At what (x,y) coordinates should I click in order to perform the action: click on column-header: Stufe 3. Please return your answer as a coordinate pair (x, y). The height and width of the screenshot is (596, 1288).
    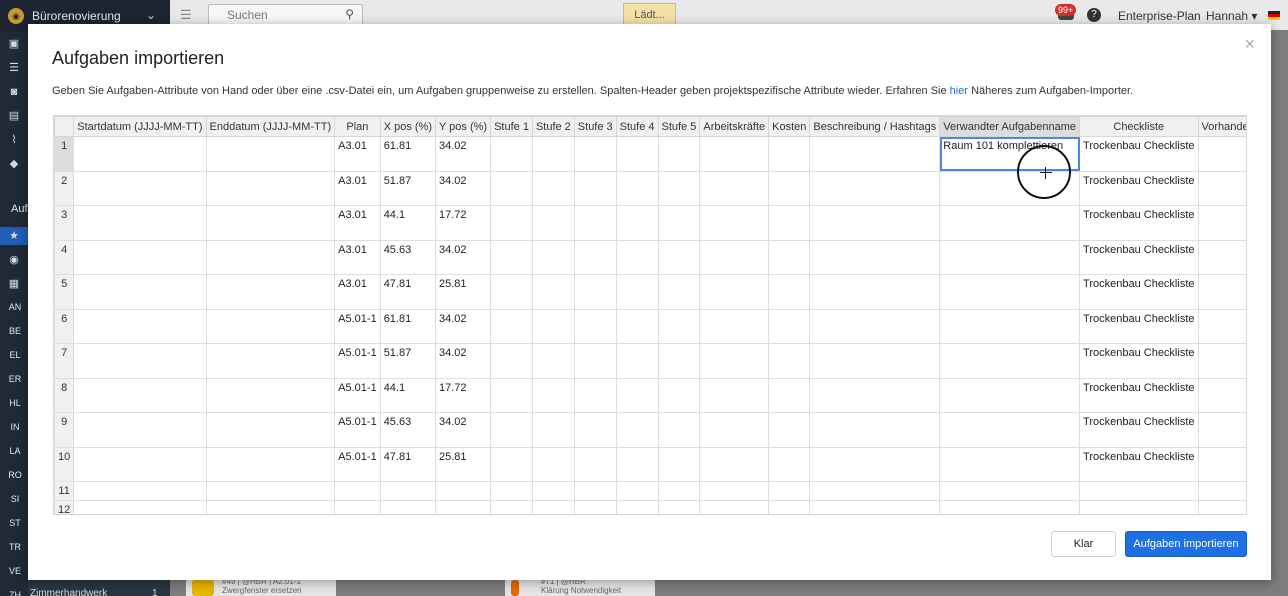
    Looking at the image, I should click on (595, 126).